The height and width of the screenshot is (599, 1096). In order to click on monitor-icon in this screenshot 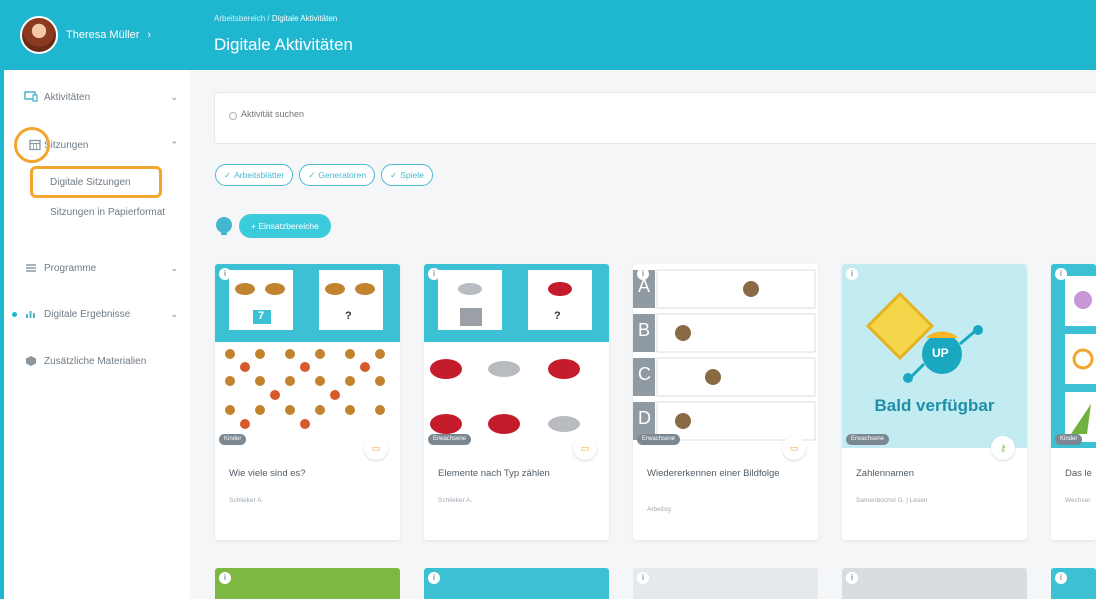, I will do `click(31, 97)`.